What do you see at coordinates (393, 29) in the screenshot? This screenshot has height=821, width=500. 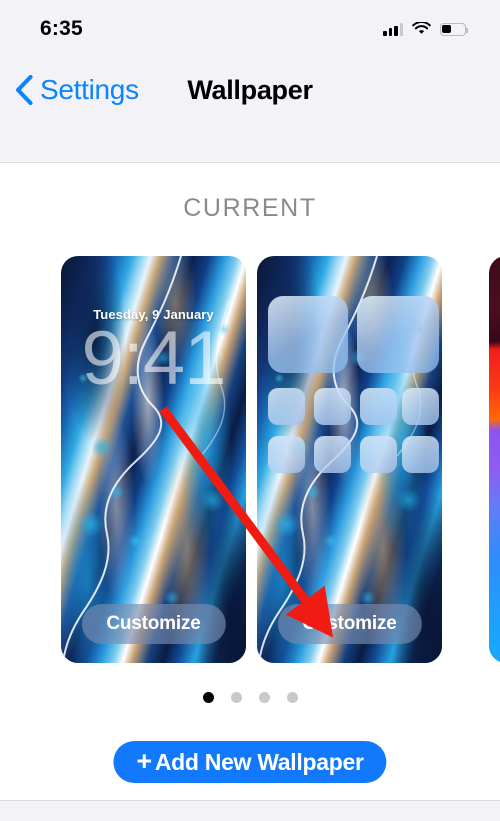 I see `cellular-signal-icon` at bounding box center [393, 29].